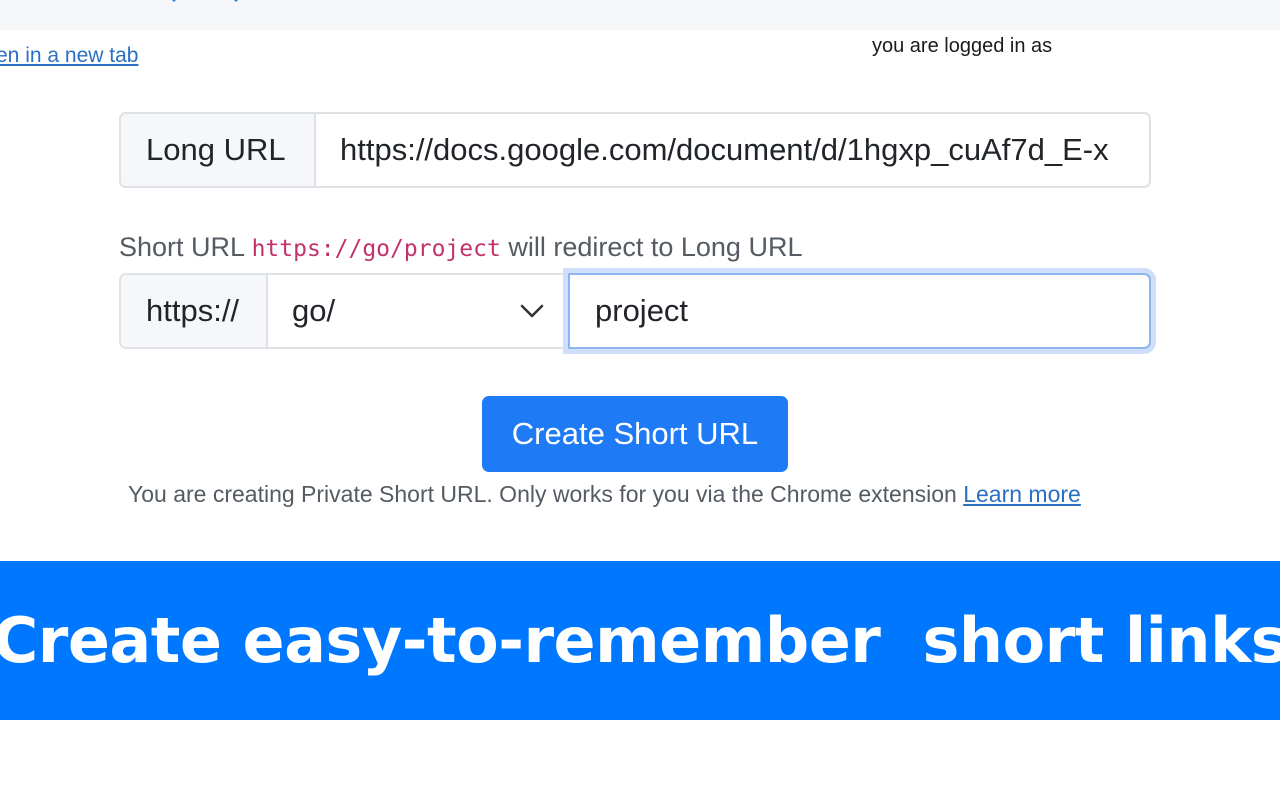  Describe the element at coordinates (218, 150) in the screenshot. I see `long-url-label: Long URL` at that location.